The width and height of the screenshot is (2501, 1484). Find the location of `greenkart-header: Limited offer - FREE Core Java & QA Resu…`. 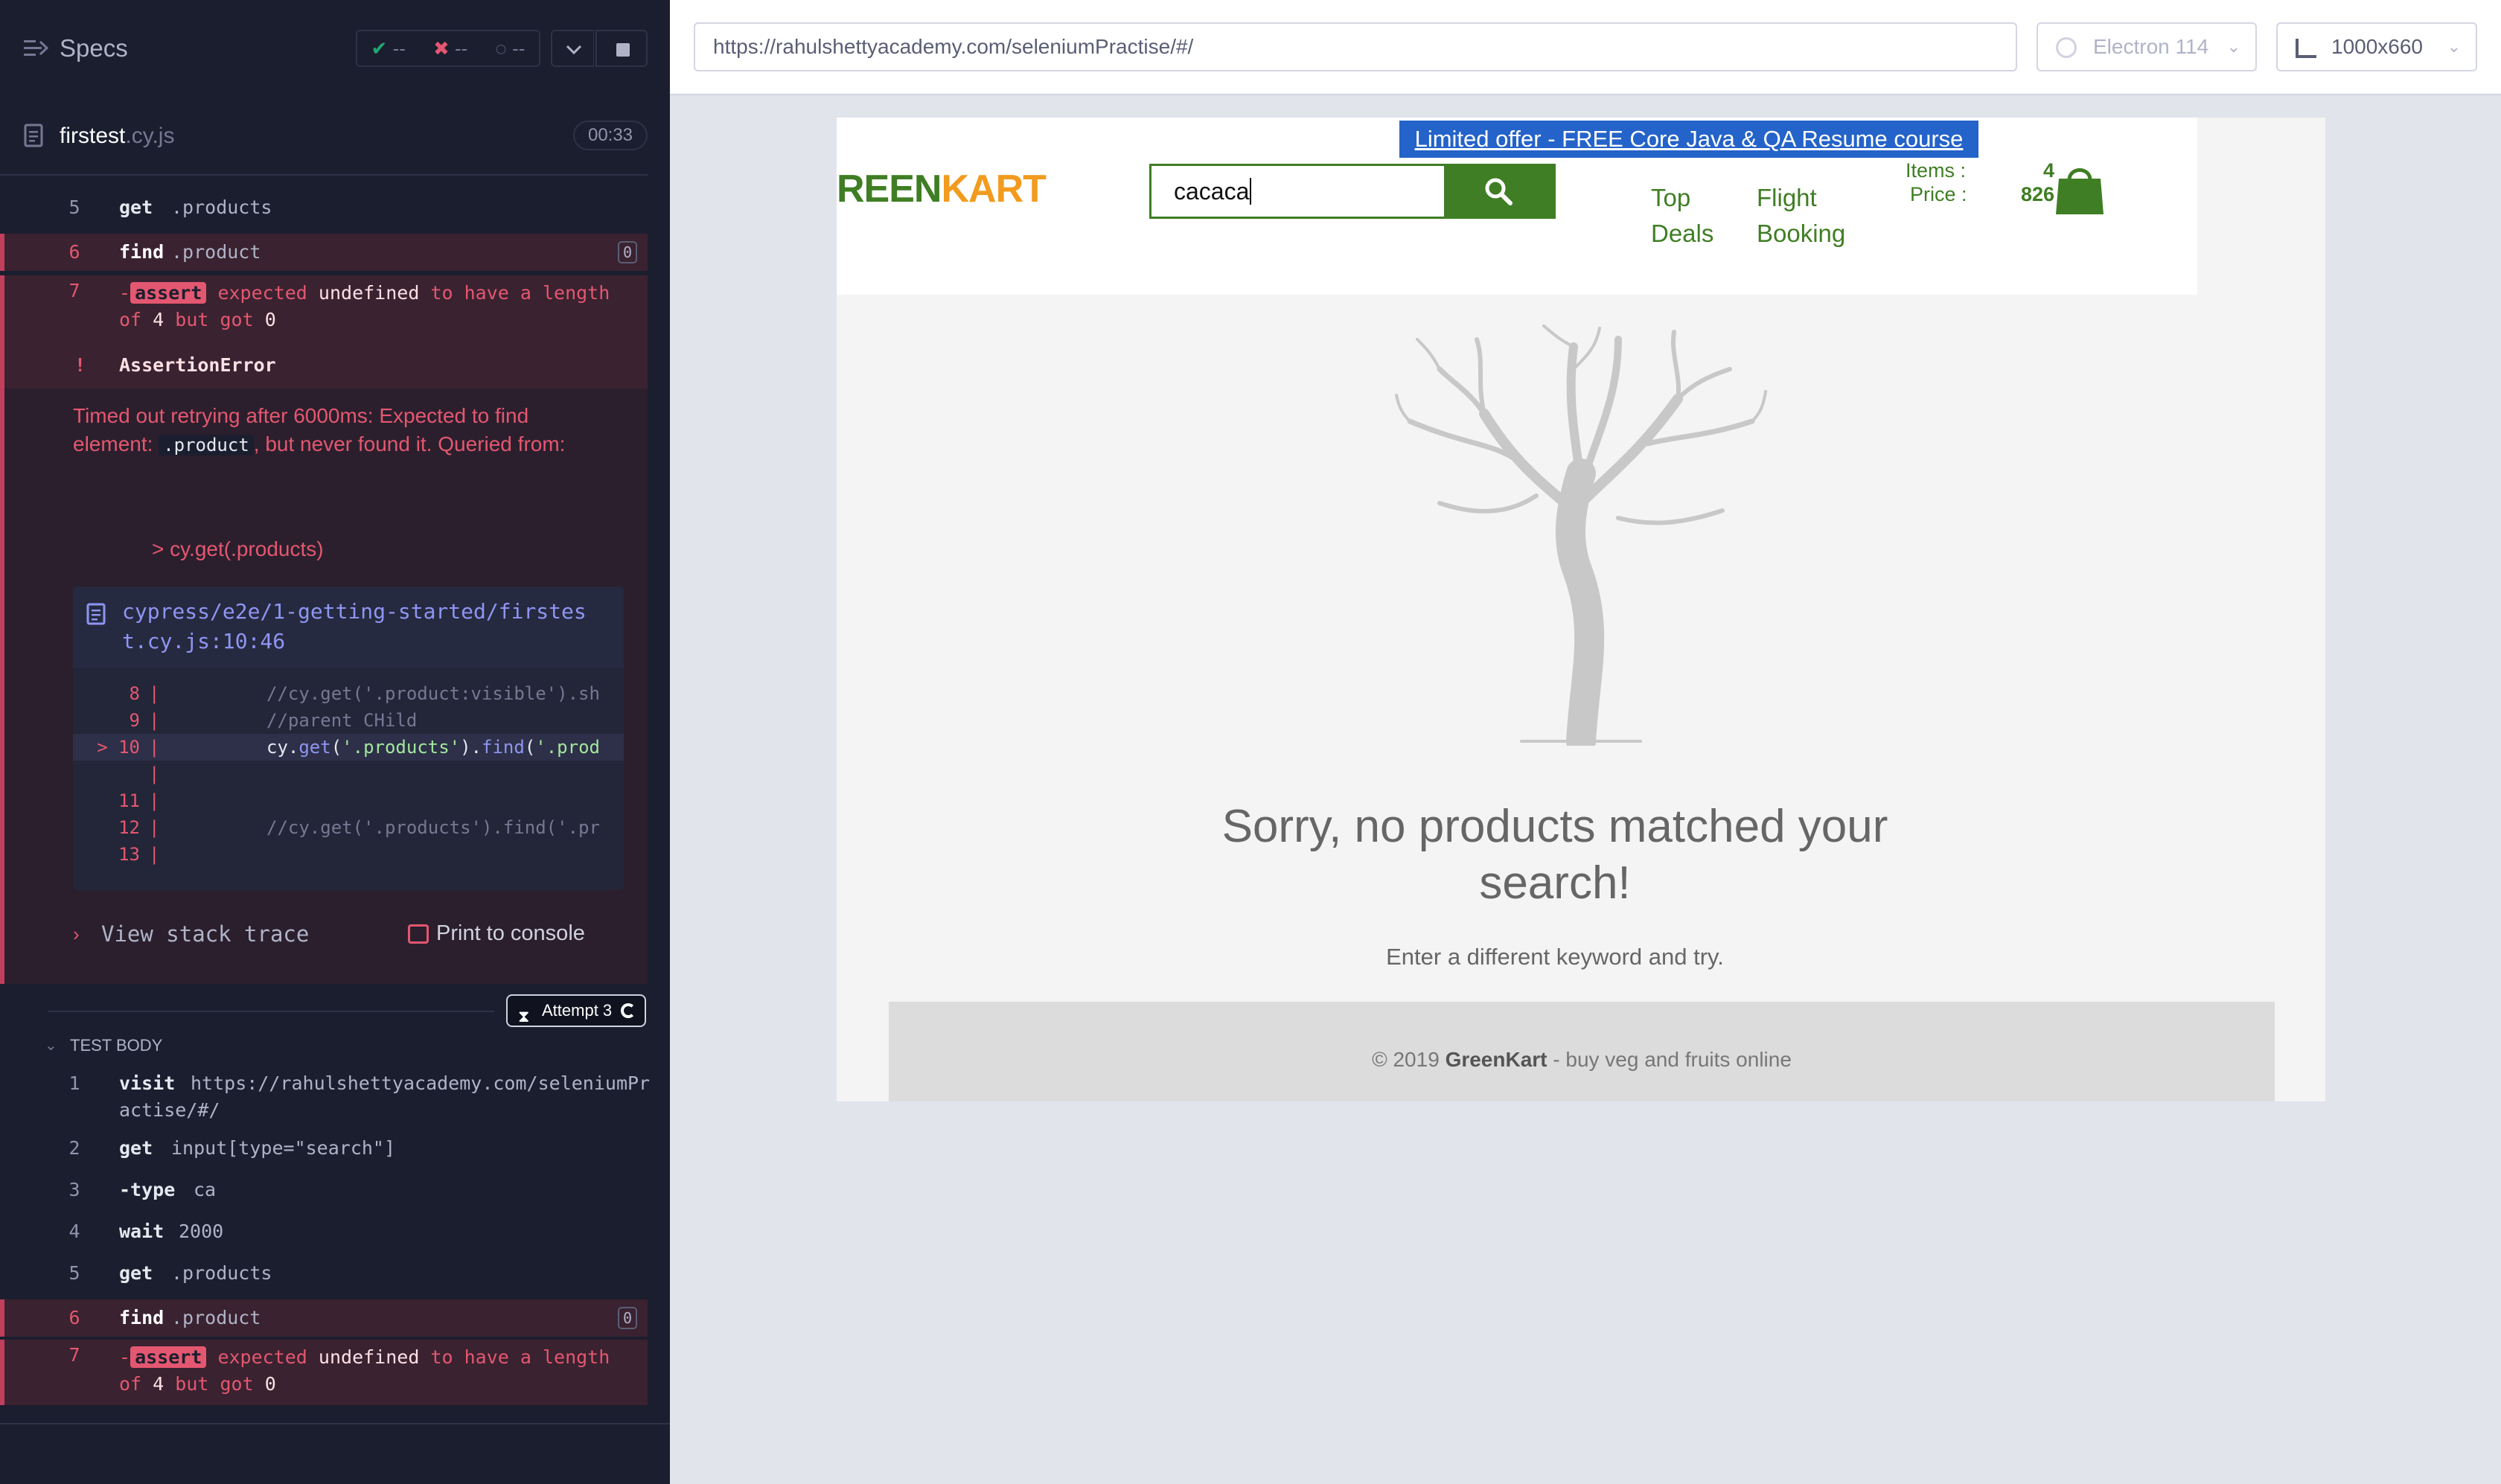

greenkart-header: Limited offer - FREE Core Java & QA Resu… is located at coordinates (1517, 206).